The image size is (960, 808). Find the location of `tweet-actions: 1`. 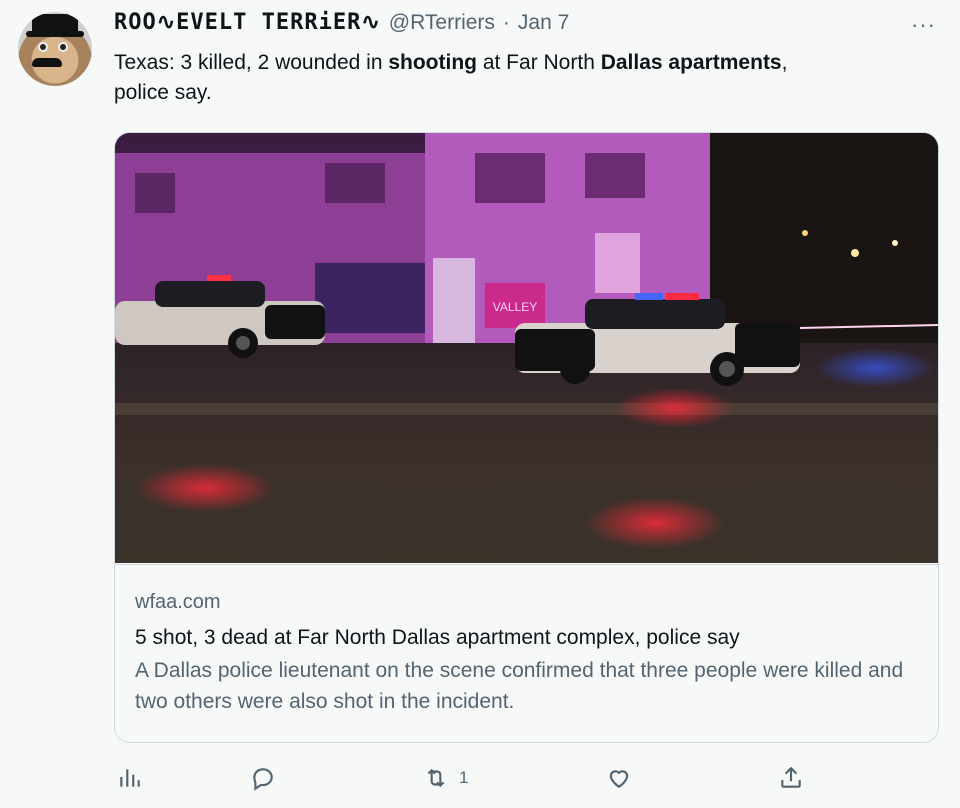

tweet-actions: 1 is located at coordinates (480, 778).